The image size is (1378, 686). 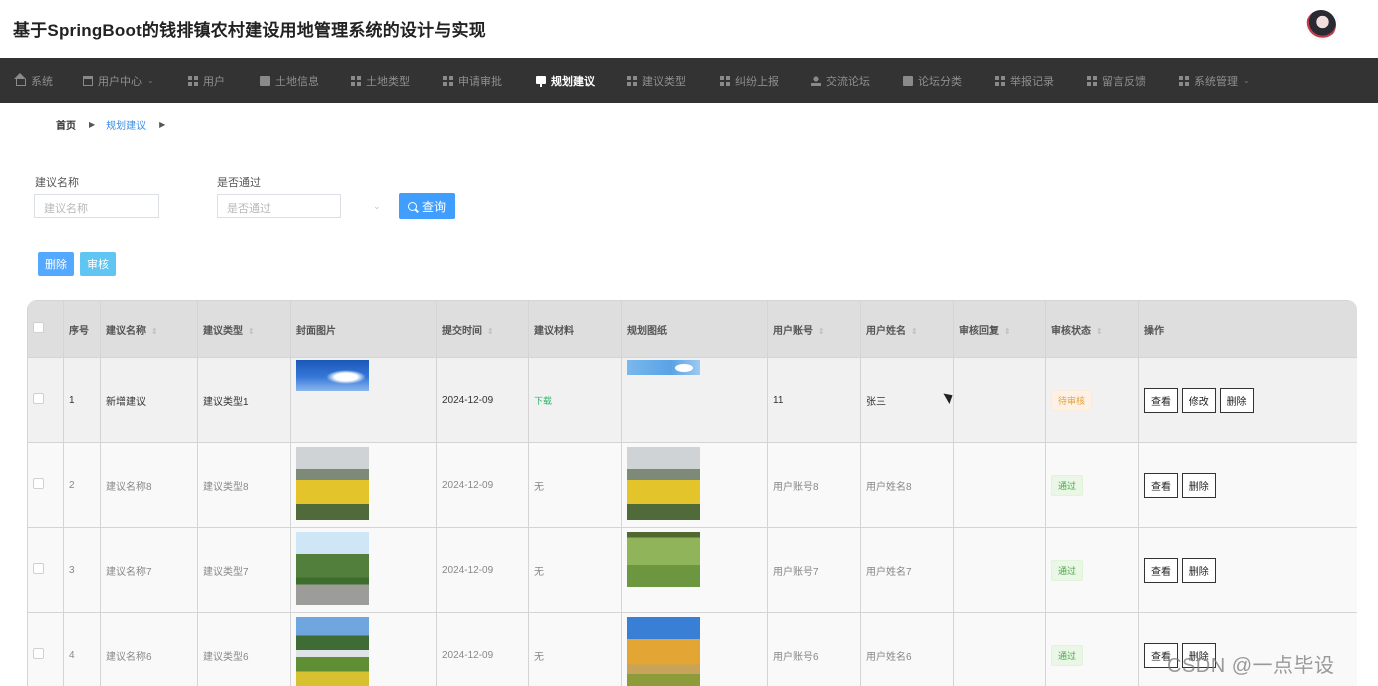 I want to click on nav-item-forum: 交流论坛, so click(x=840, y=80).